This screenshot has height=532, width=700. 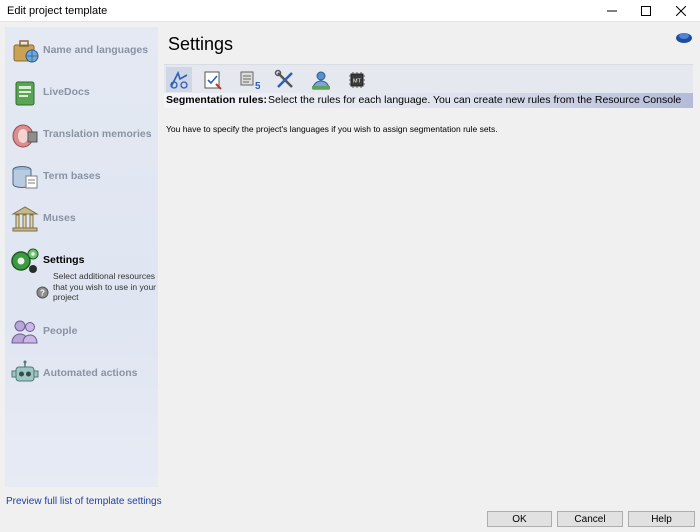 I want to click on sidebar-item-label: Automated actions, so click(x=90, y=373).